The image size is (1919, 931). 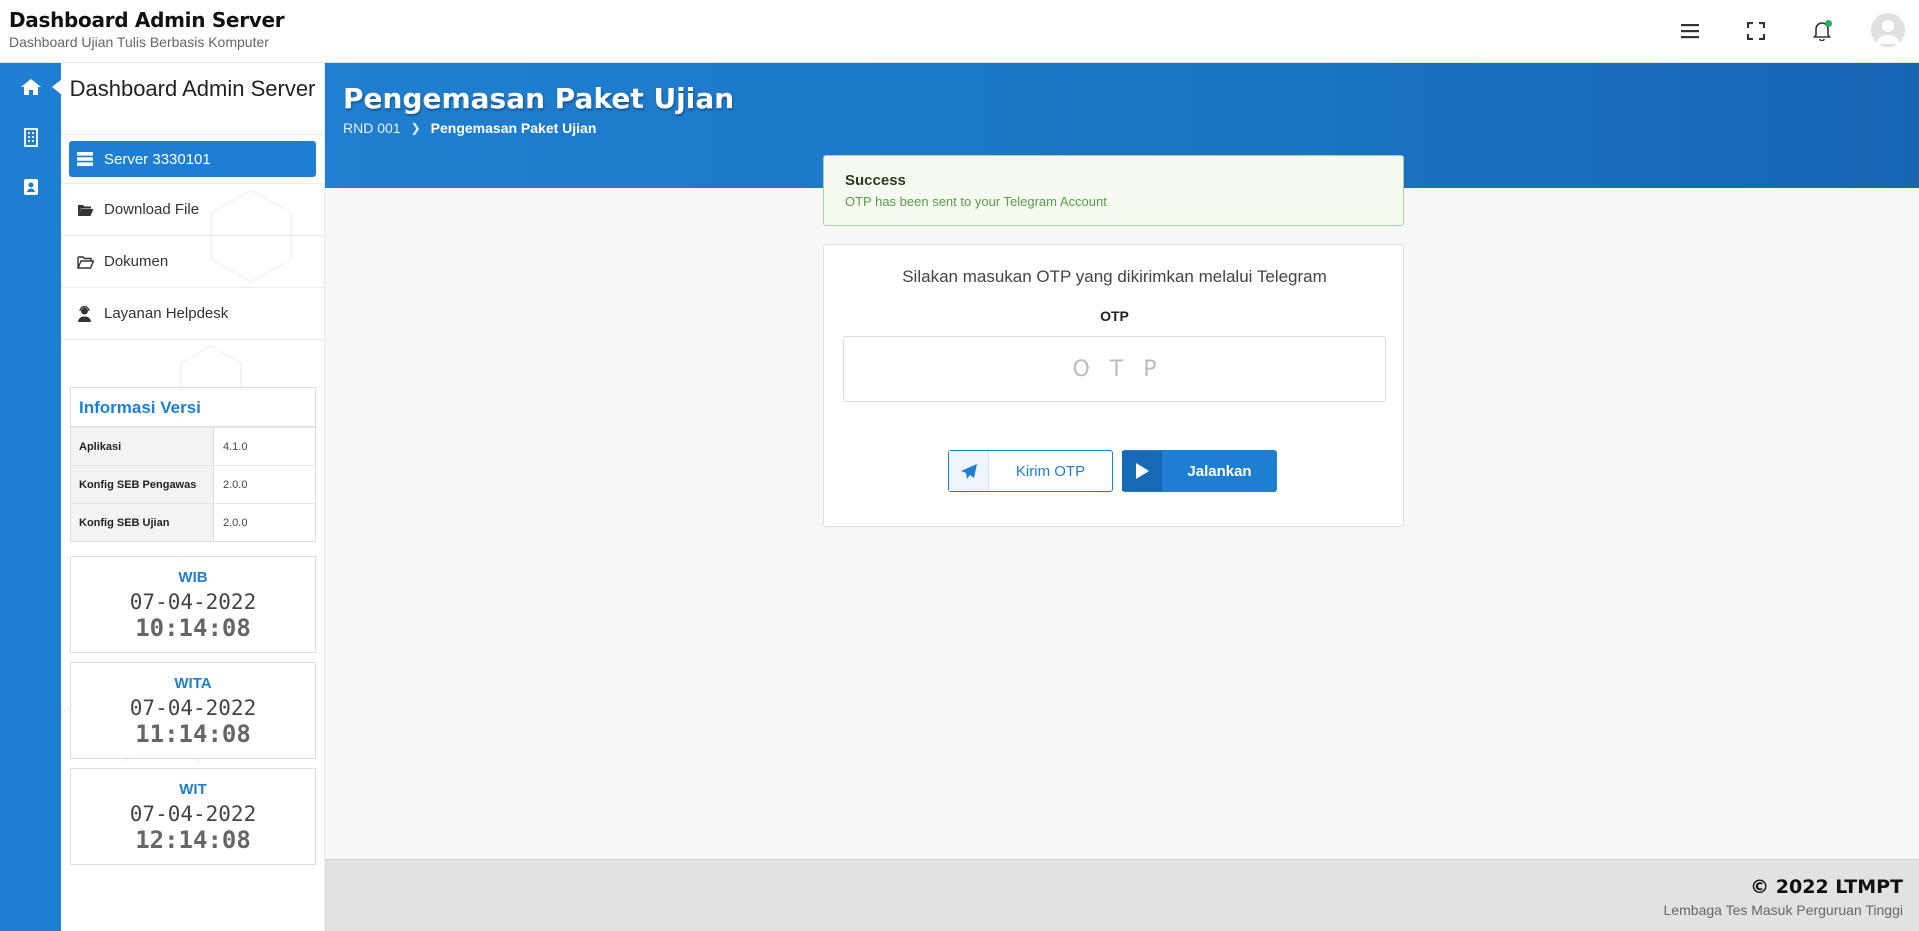 I want to click on chevron-right-icon: ❯, so click(x=415, y=128).